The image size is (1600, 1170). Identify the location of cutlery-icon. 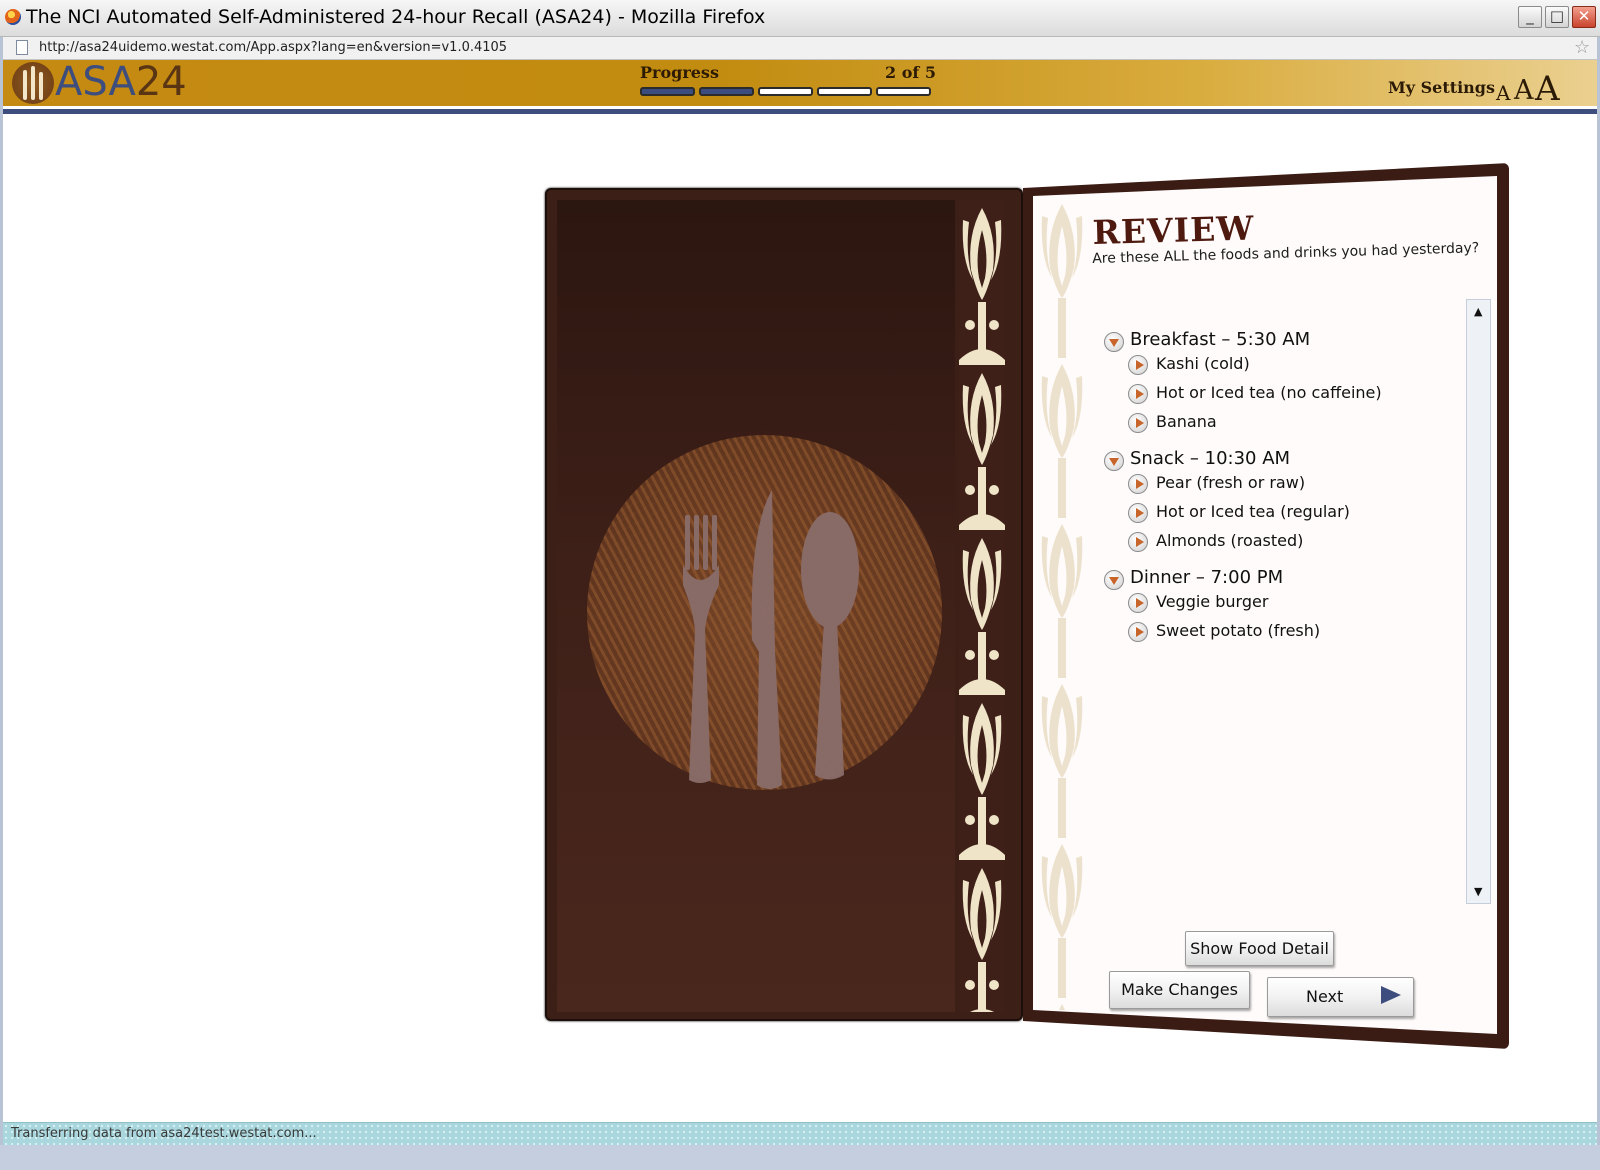
(771, 639).